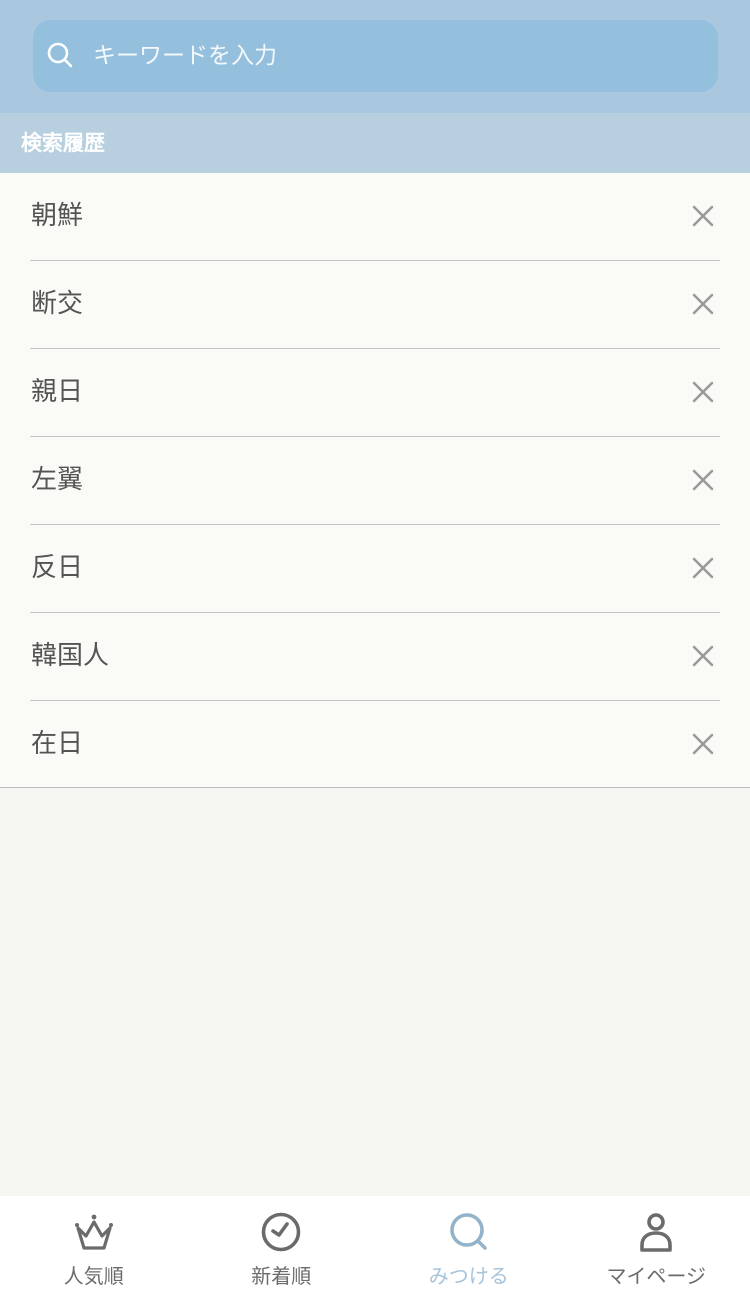  What do you see at coordinates (281, 1232) in the screenshot?
I see `clock-icon` at bounding box center [281, 1232].